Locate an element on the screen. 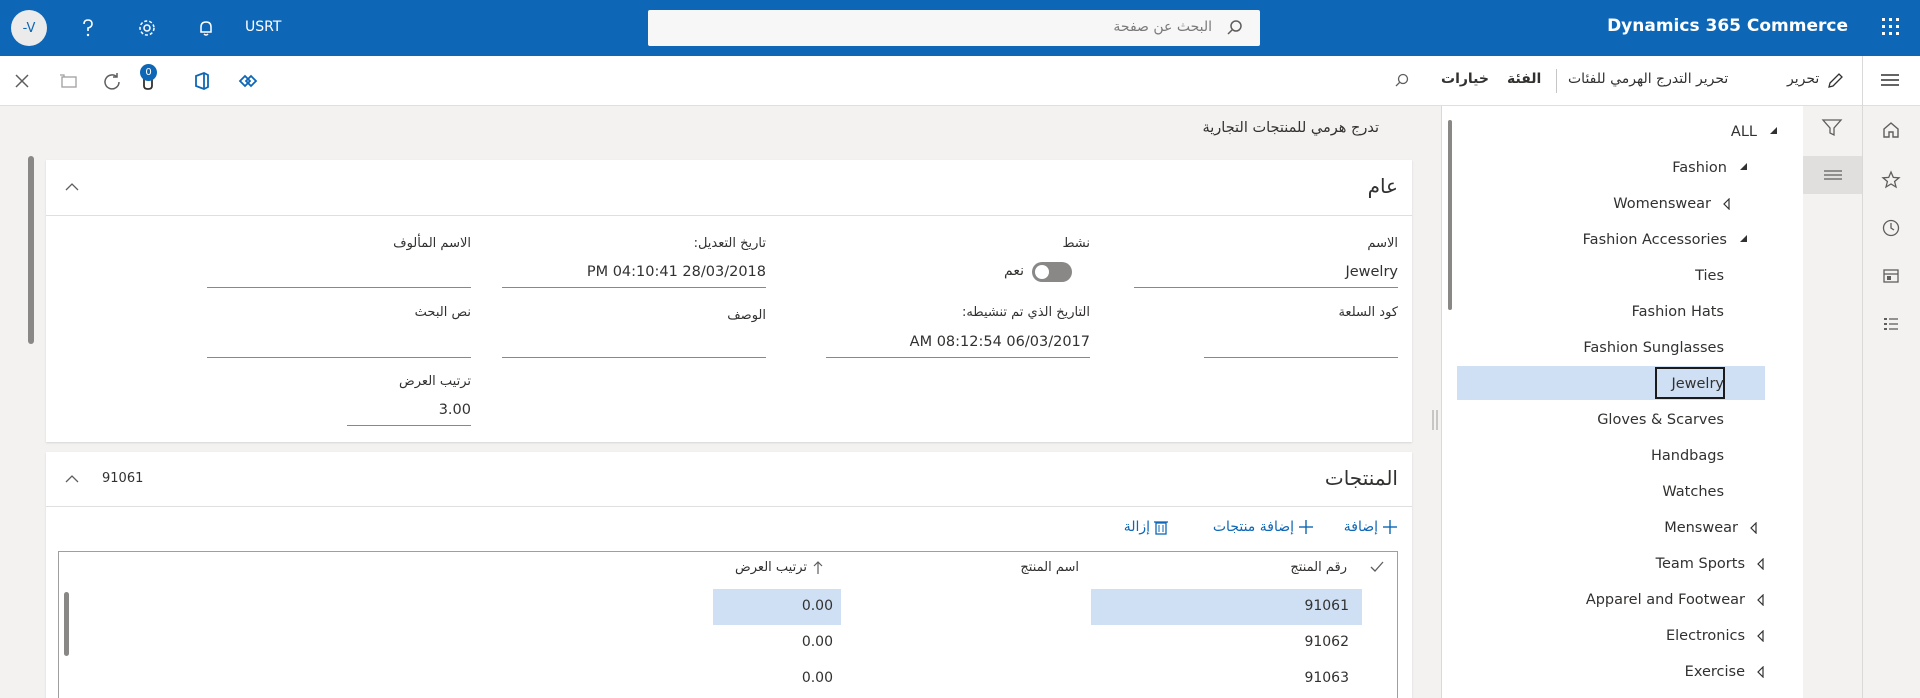  tree-item: Team Sports is located at coordinates (1643, 565).